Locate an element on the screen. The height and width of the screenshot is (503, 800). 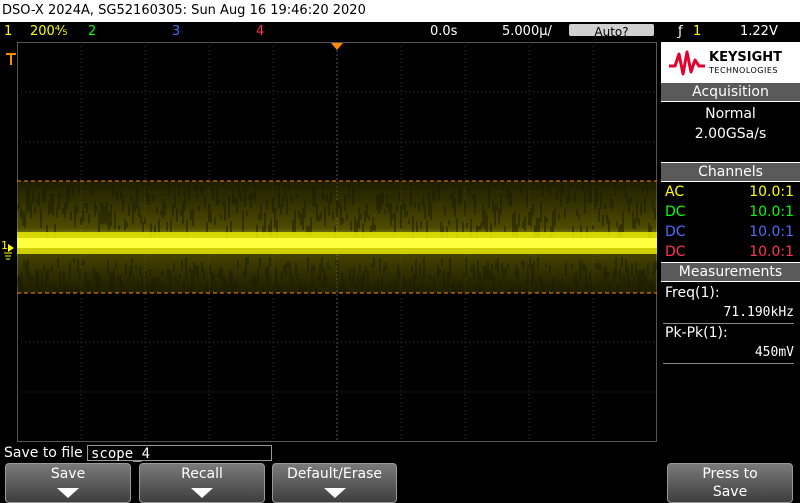
ch2-number: 2 is located at coordinates (92, 31).